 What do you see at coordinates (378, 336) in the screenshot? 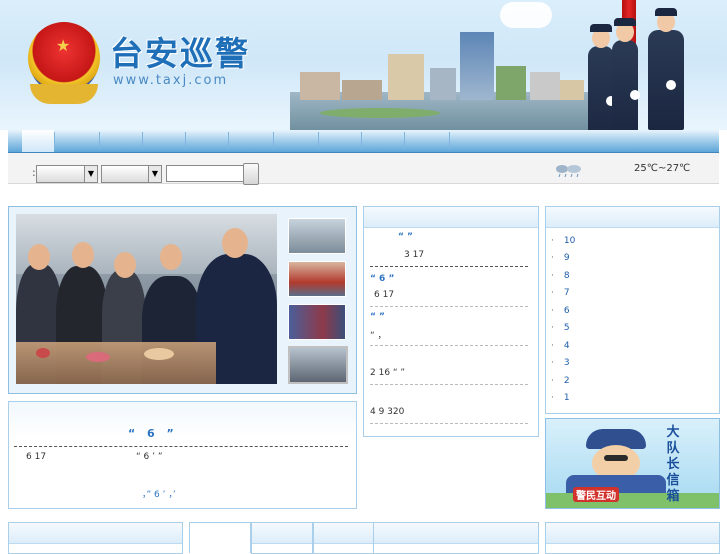
I see `news-item-detail: “ ，` at bounding box center [378, 336].